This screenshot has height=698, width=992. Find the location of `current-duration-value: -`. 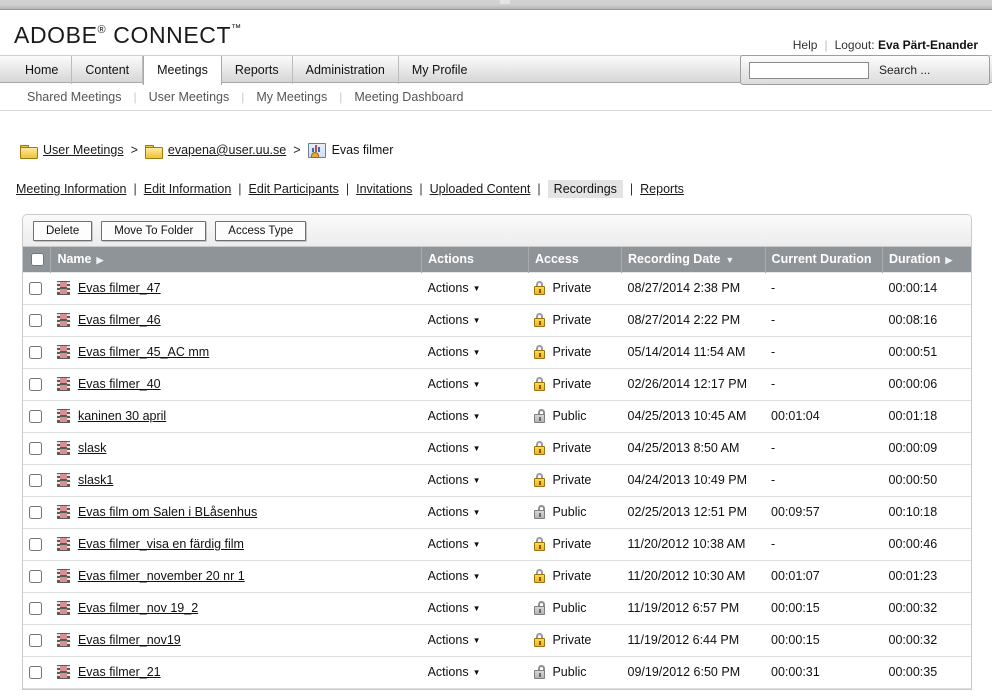

current-duration-value: - is located at coordinates (773, 544).